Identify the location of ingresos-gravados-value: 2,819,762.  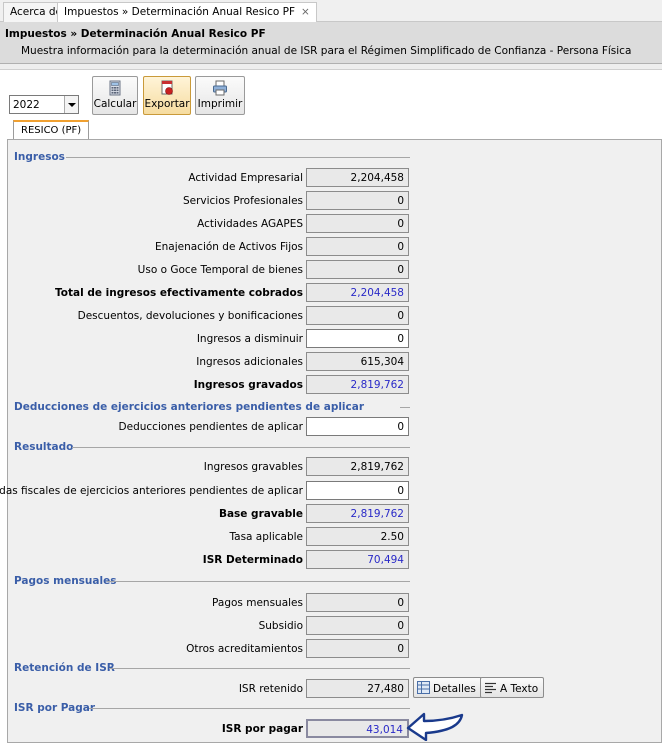
(357, 384).